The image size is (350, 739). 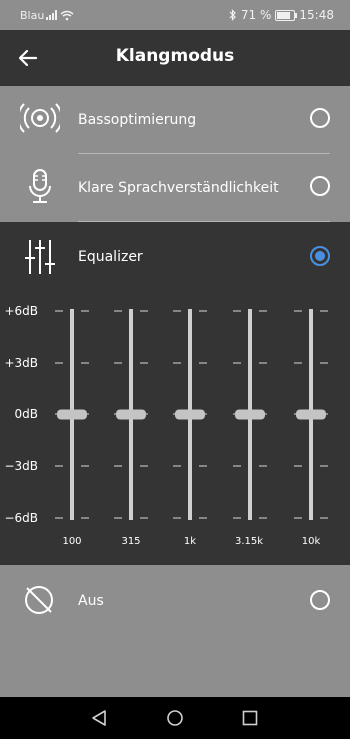 What do you see at coordinates (99, 718) in the screenshot?
I see `nav-back-icon` at bounding box center [99, 718].